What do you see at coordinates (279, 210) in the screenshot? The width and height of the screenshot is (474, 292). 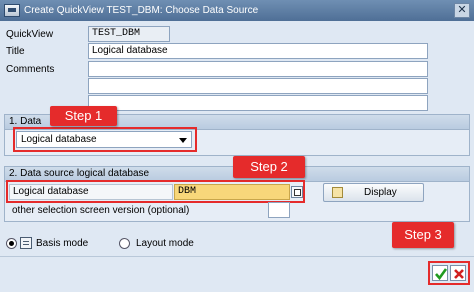 I see `other-selection-field` at bounding box center [279, 210].